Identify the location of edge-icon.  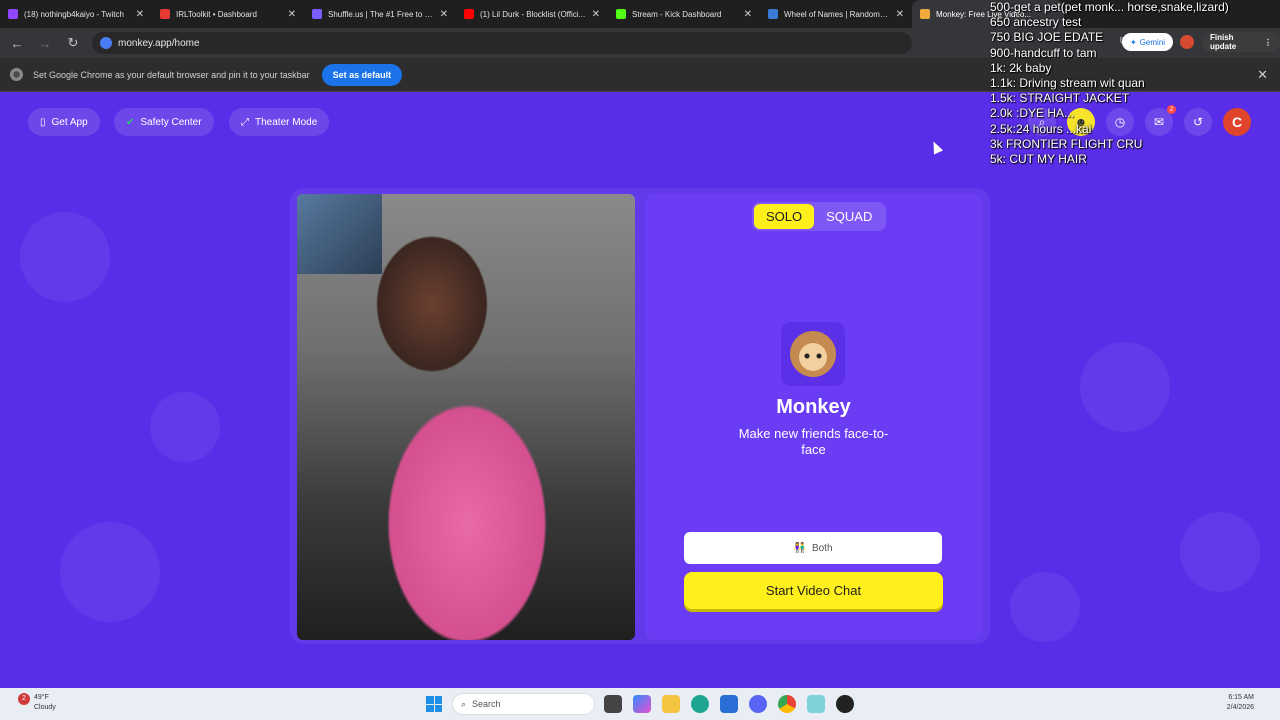
(700, 704).